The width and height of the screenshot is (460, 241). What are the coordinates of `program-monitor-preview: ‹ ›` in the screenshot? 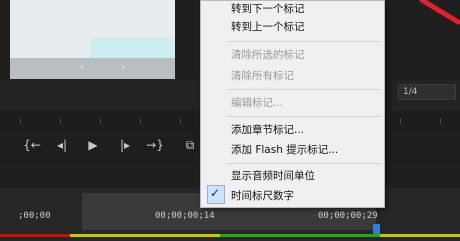 It's located at (92, 39).